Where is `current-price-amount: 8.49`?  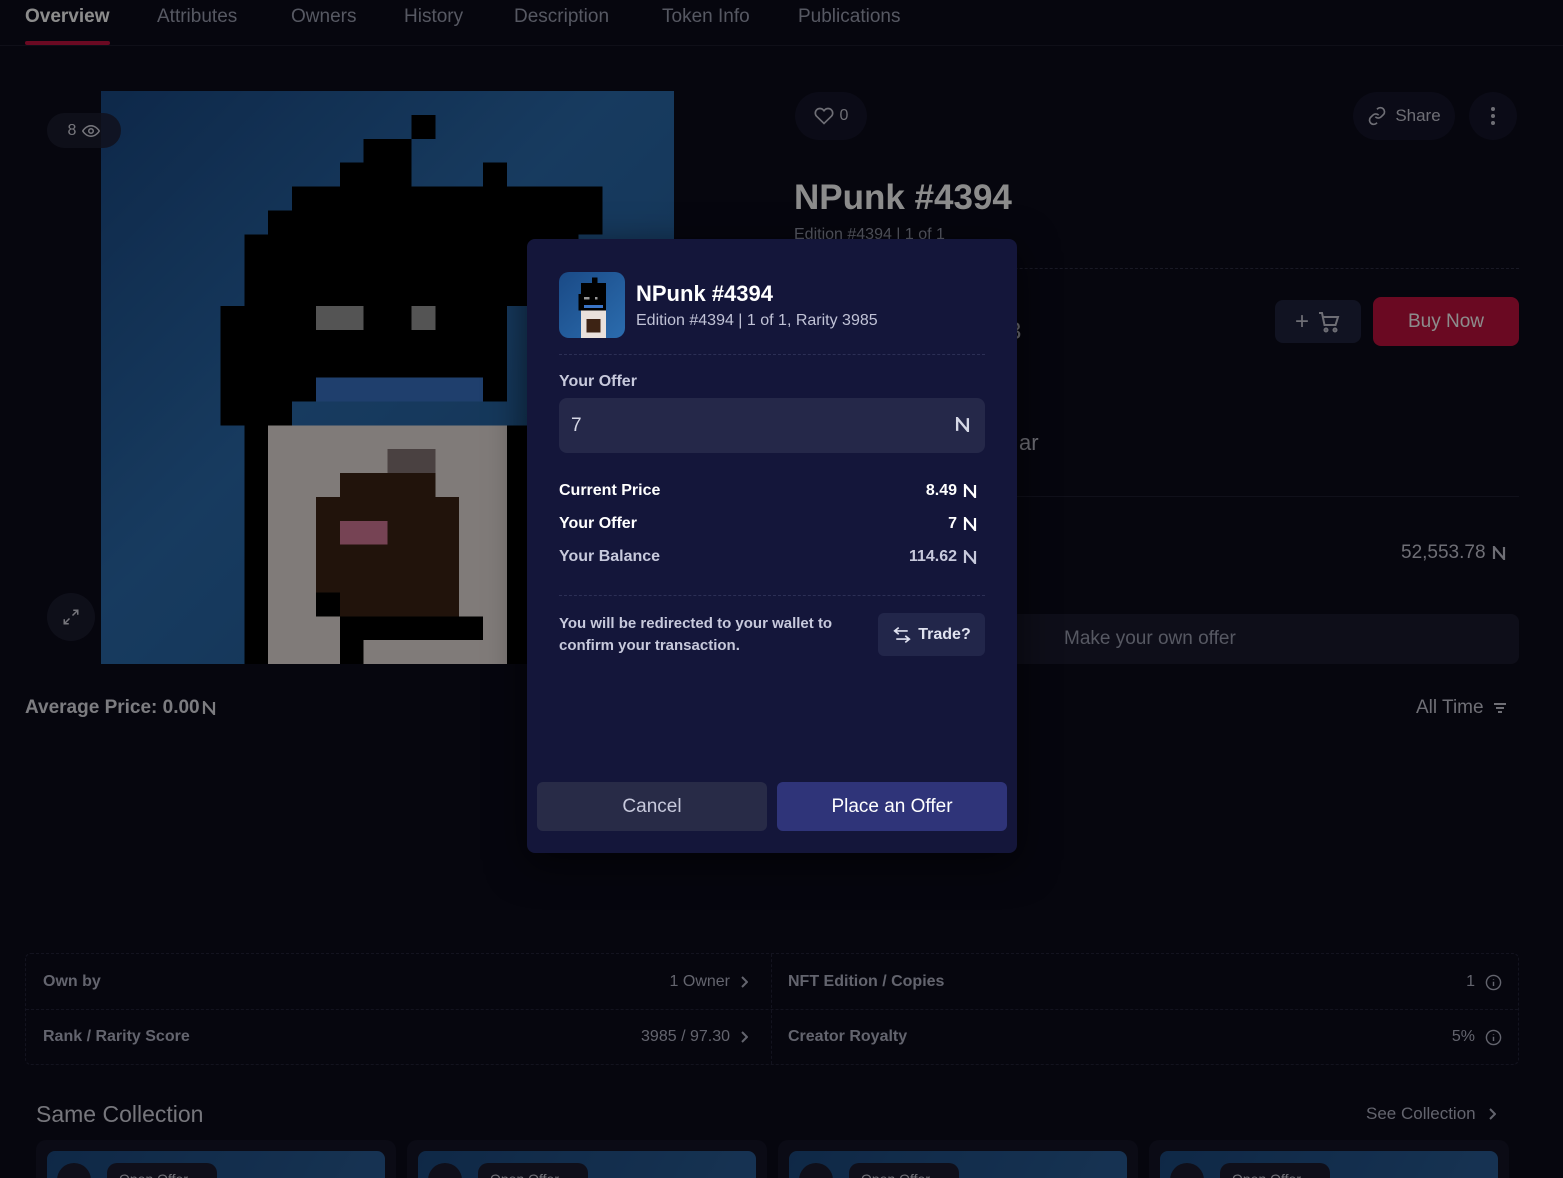 current-price-amount: 8.49 is located at coordinates (941, 490).